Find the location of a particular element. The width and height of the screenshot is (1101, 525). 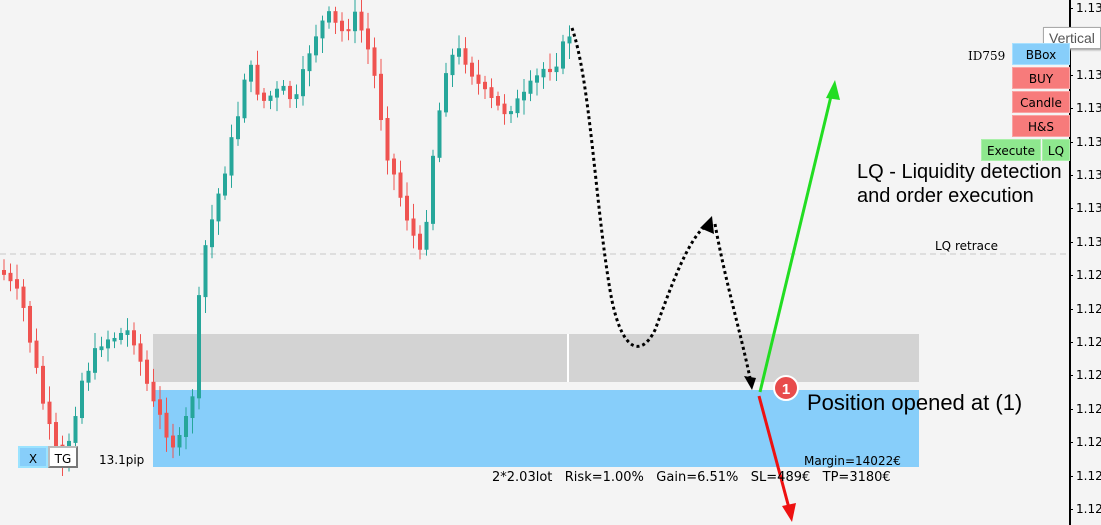

x-button: X is located at coordinates (33, 457).